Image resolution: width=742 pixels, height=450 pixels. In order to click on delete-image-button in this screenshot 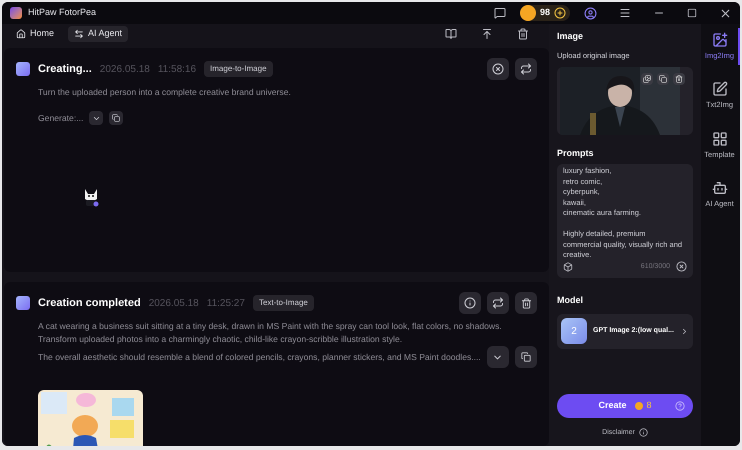, I will do `click(679, 78)`.